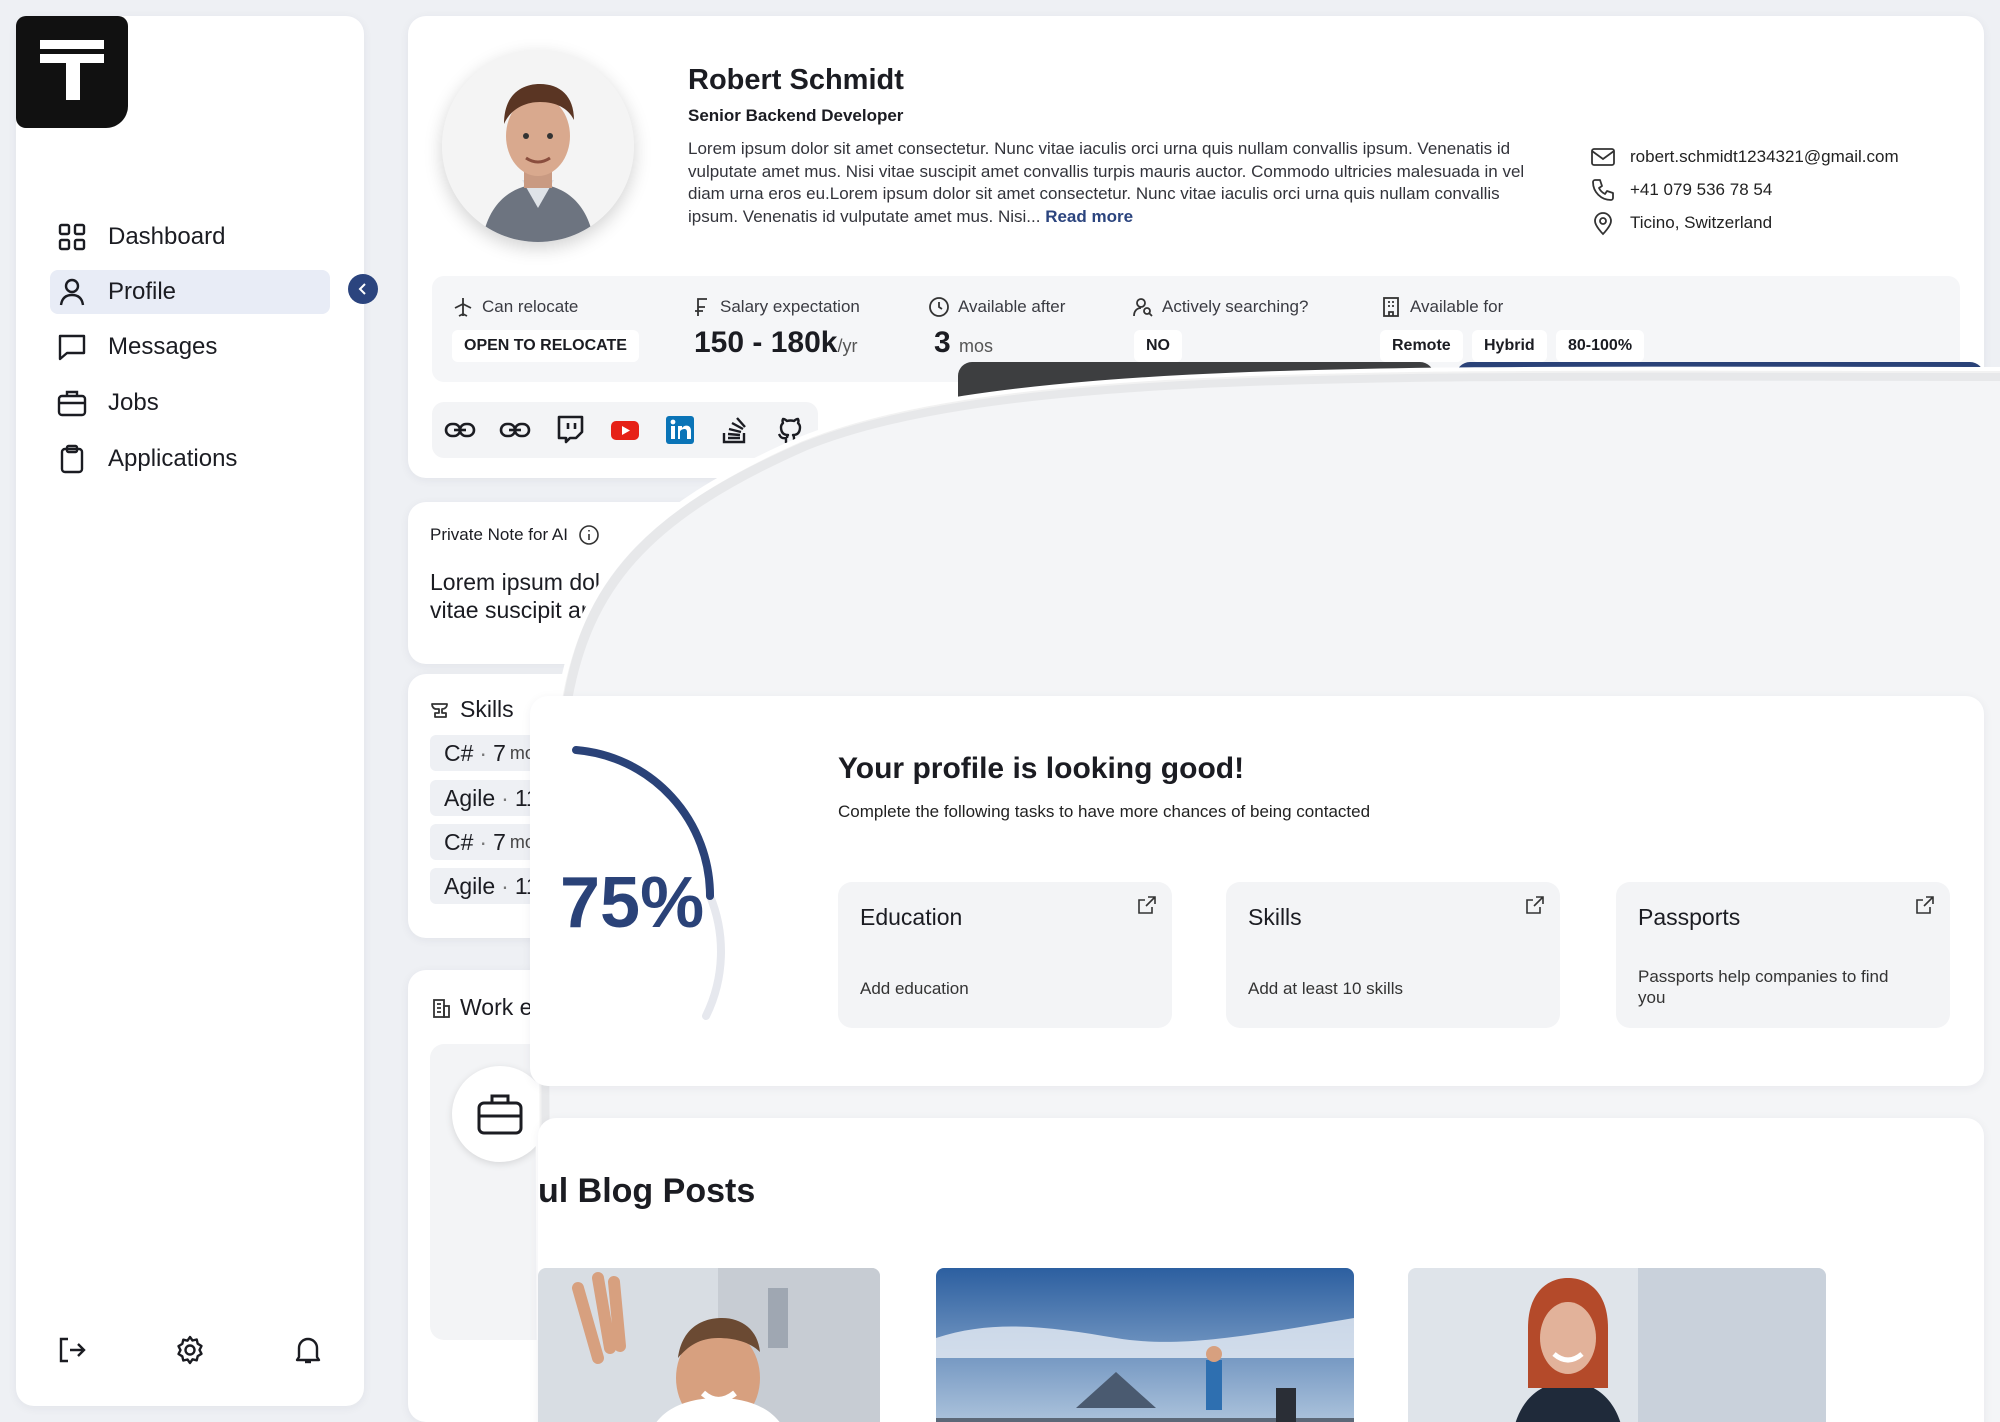 This screenshot has width=2000, height=1422. Describe the element at coordinates (500, 1114) in the screenshot. I see `work-company-logo` at that location.